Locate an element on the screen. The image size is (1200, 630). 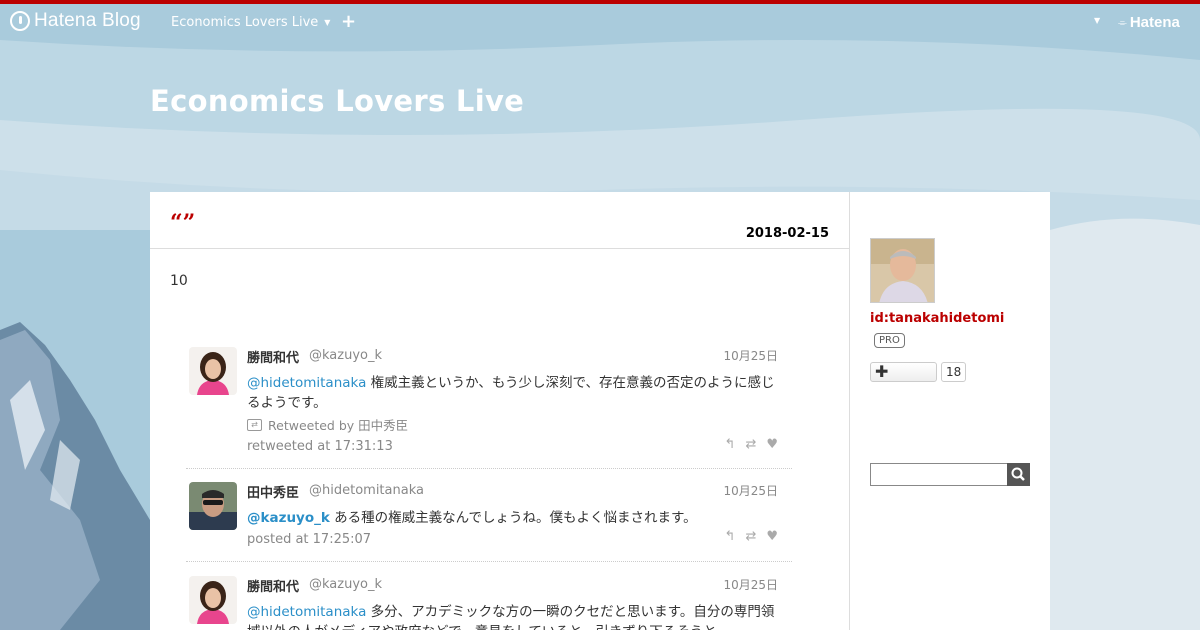
hatena-blog-logo: Hatena Blog is located at coordinates (75, 21).